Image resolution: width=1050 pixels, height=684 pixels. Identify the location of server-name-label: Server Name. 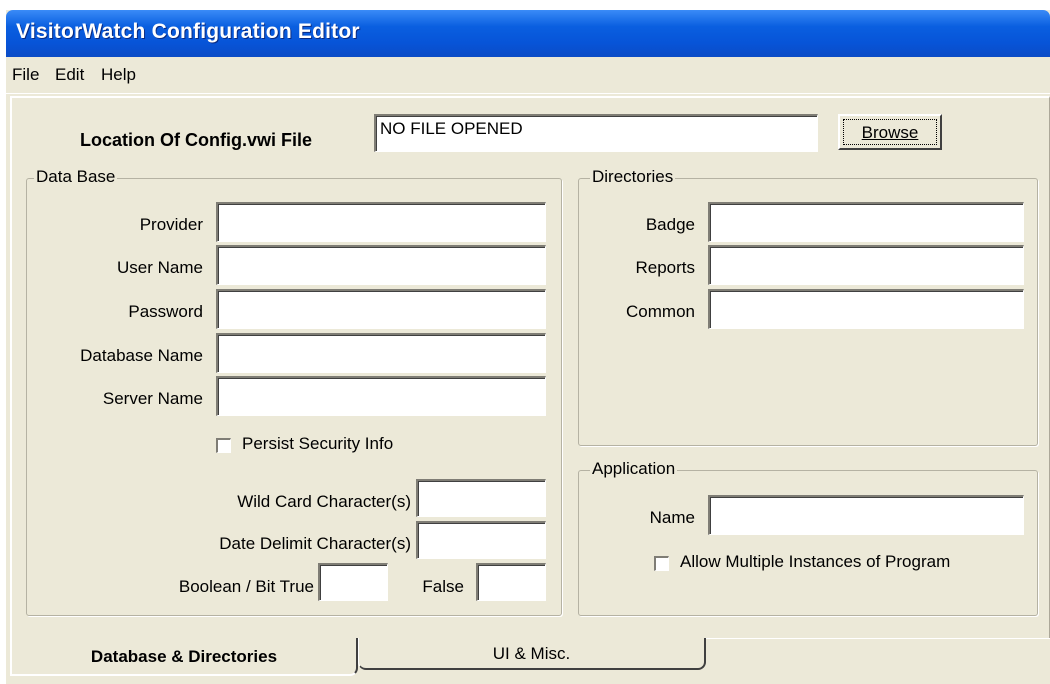
(152, 398).